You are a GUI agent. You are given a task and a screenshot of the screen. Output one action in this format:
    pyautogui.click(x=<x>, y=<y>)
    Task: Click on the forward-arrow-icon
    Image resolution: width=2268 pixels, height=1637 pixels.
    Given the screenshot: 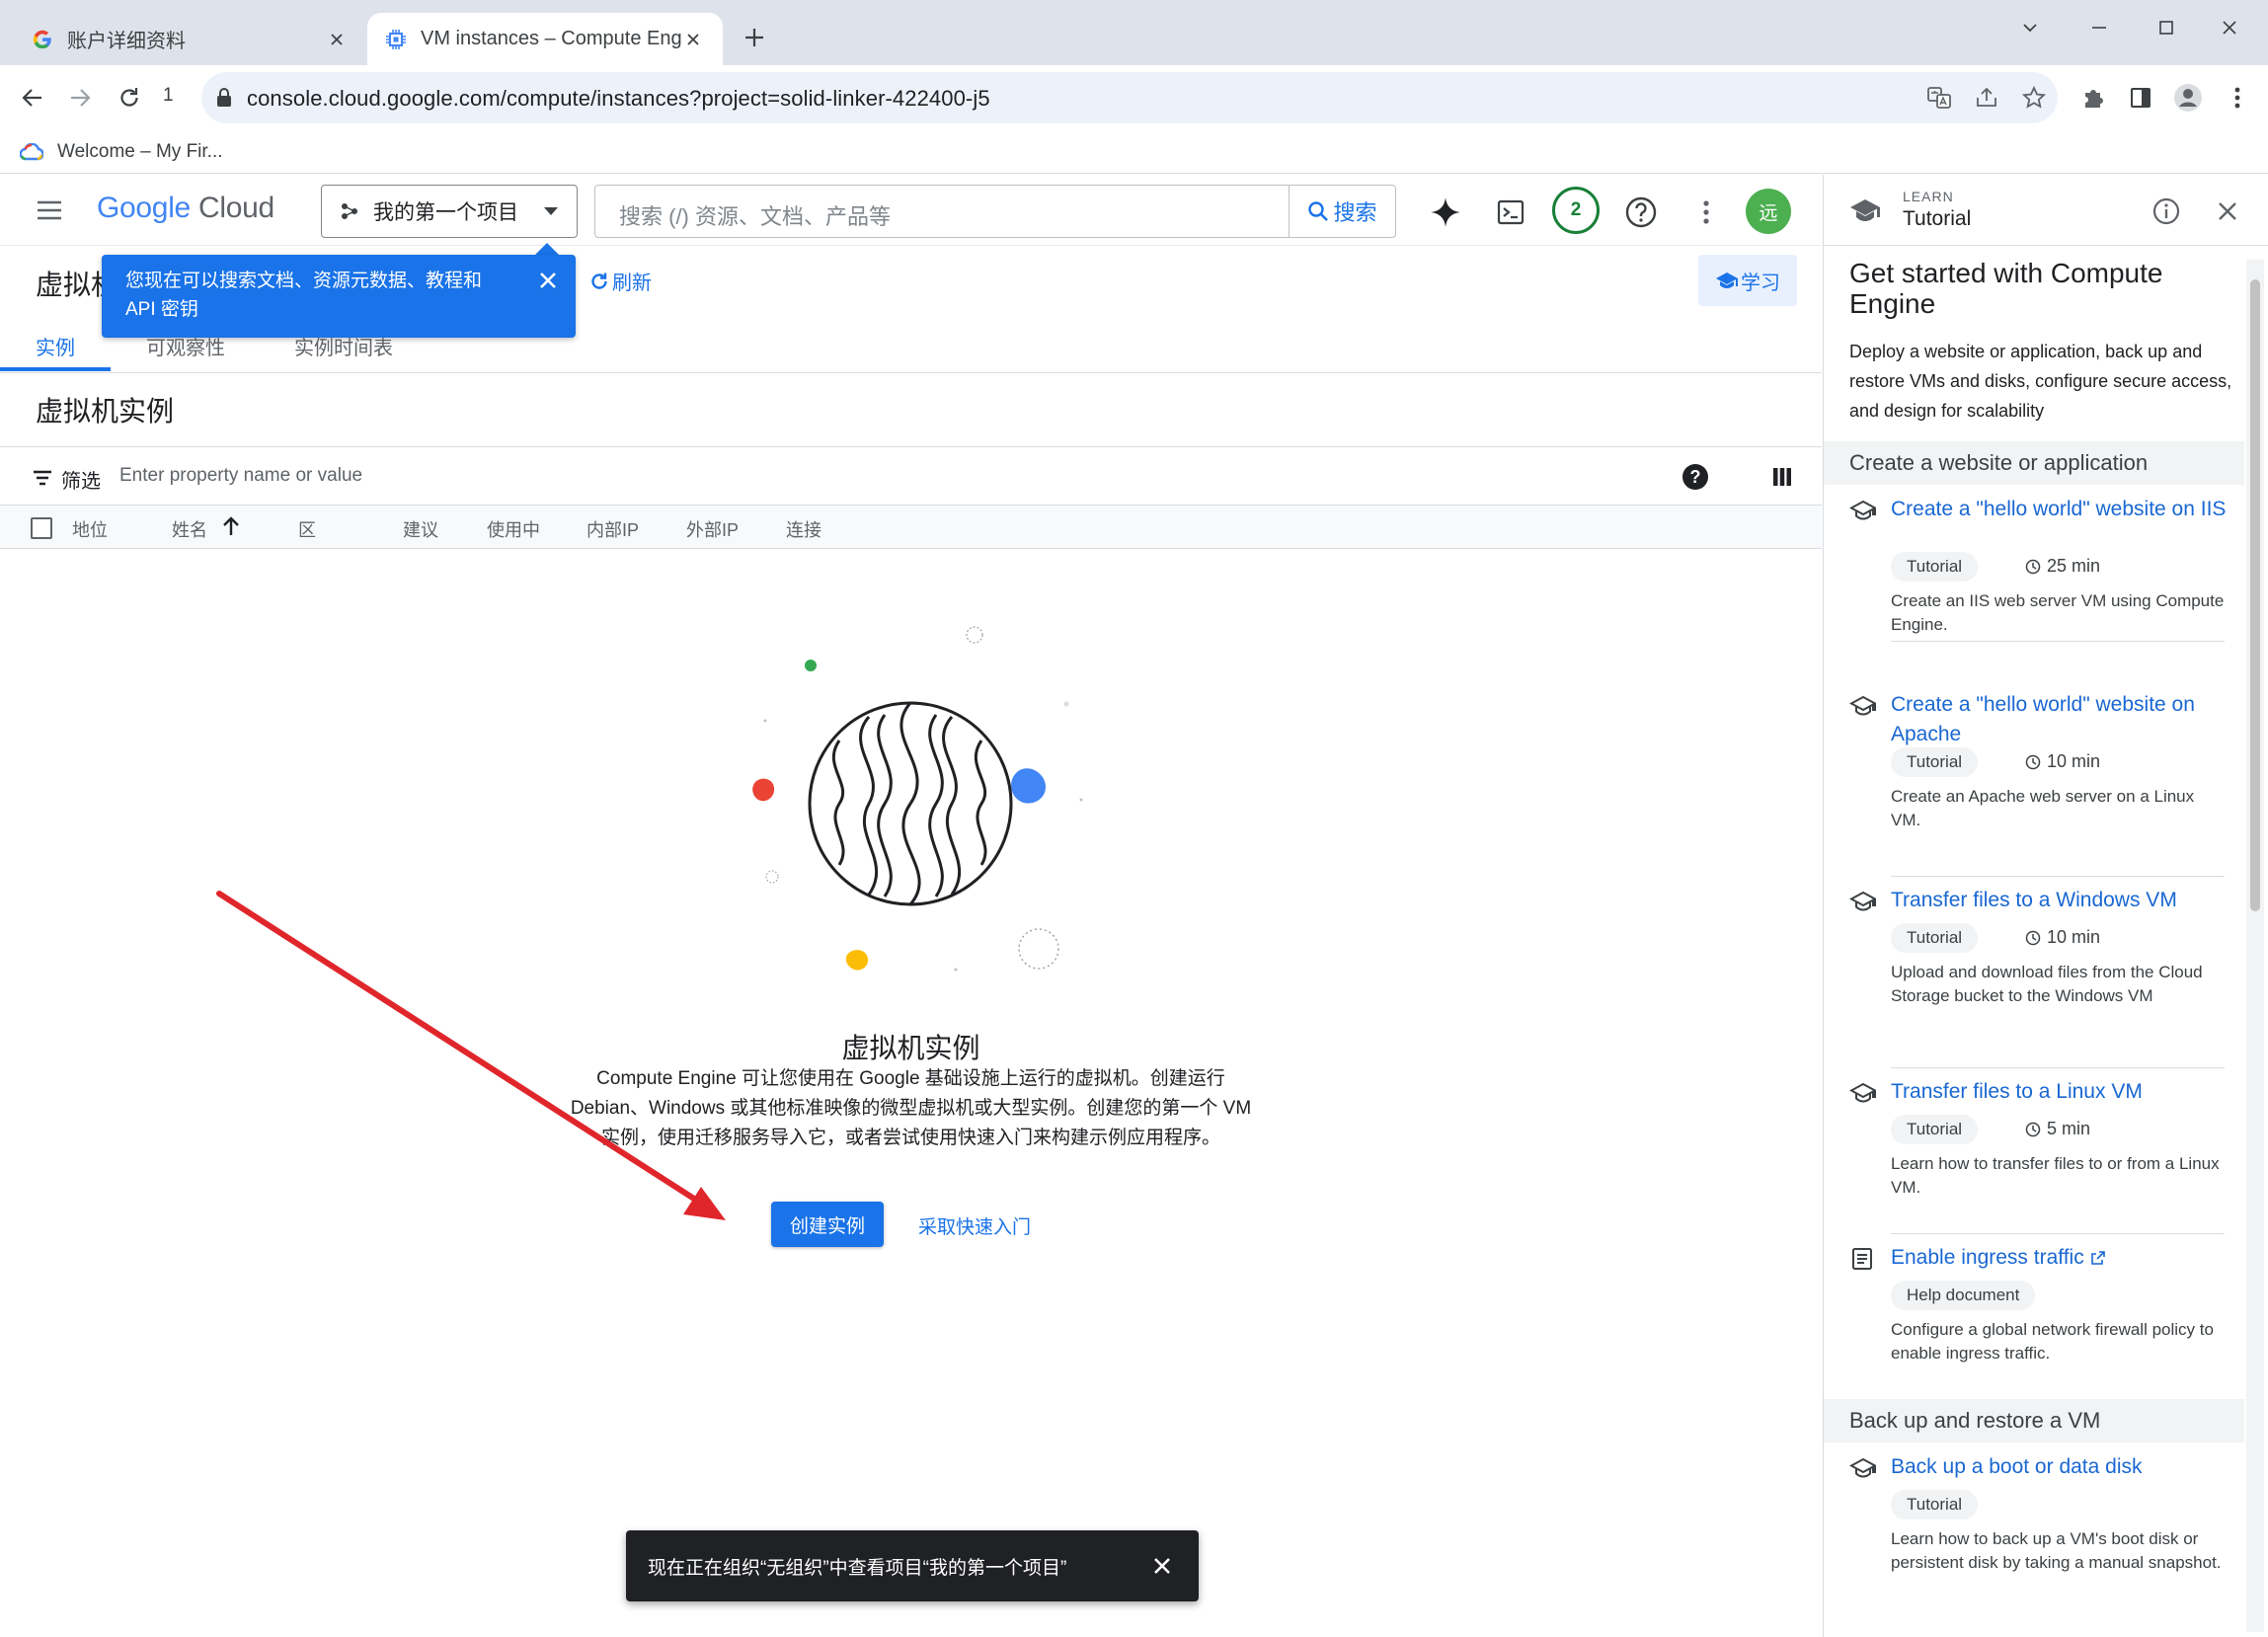 What is the action you would take?
    pyautogui.click(x=80, y=98)
    